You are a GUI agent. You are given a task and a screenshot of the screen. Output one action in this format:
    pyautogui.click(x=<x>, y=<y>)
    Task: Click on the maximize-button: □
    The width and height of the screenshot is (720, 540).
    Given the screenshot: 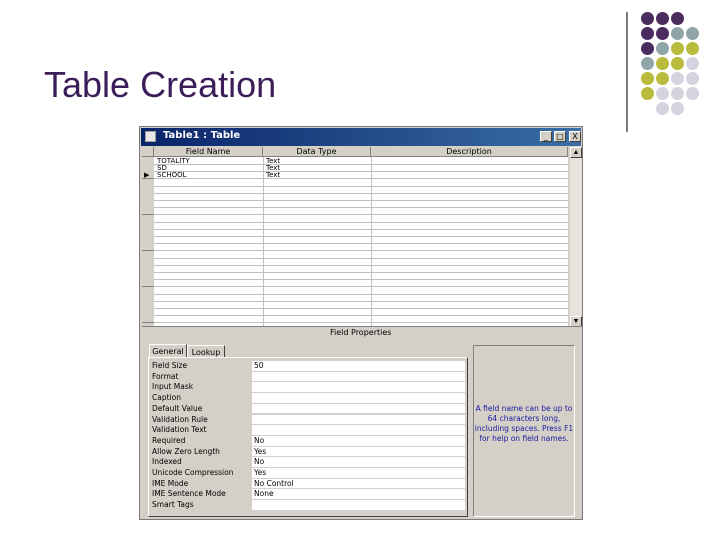 What is the action you would take?
    pyautogui.click(x=560, y=136)
    